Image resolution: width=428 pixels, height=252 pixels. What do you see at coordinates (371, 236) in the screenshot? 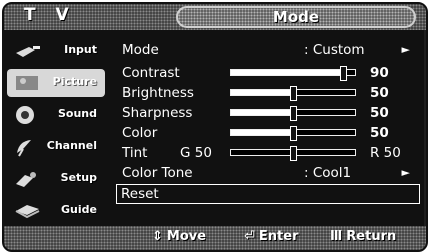
I see `footer-return-label: Return` at bounding box center [371, 236].